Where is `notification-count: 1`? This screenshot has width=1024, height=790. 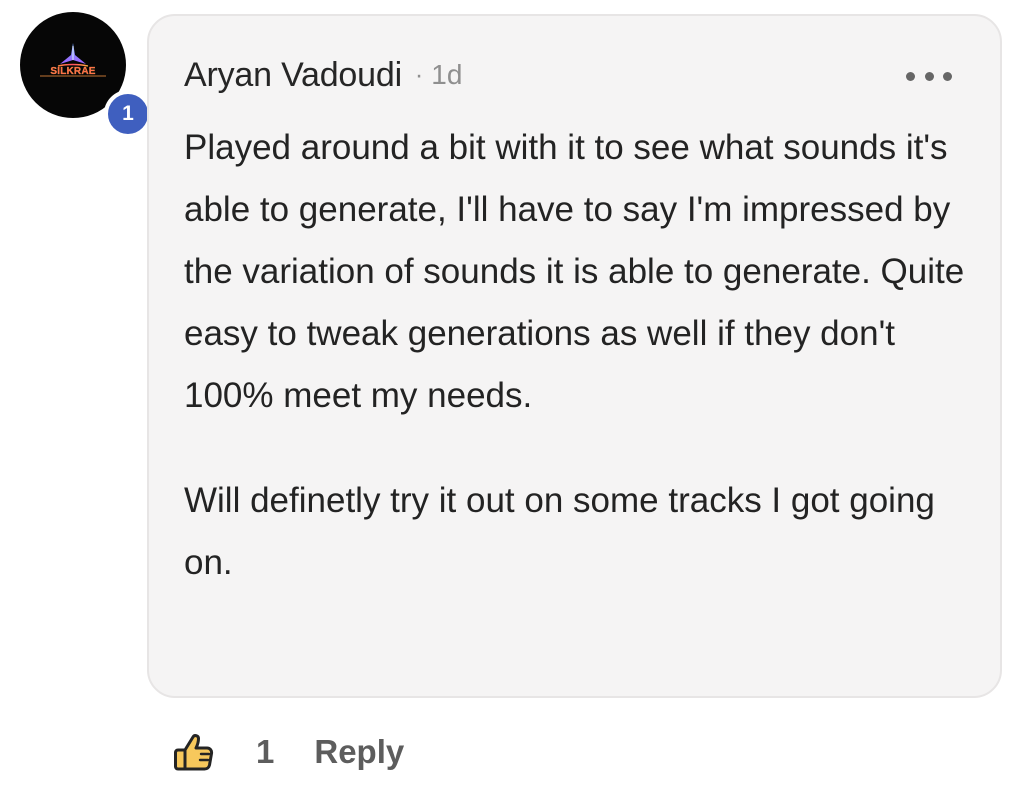
notification-count: 1 is located at coordinates (128, 113).